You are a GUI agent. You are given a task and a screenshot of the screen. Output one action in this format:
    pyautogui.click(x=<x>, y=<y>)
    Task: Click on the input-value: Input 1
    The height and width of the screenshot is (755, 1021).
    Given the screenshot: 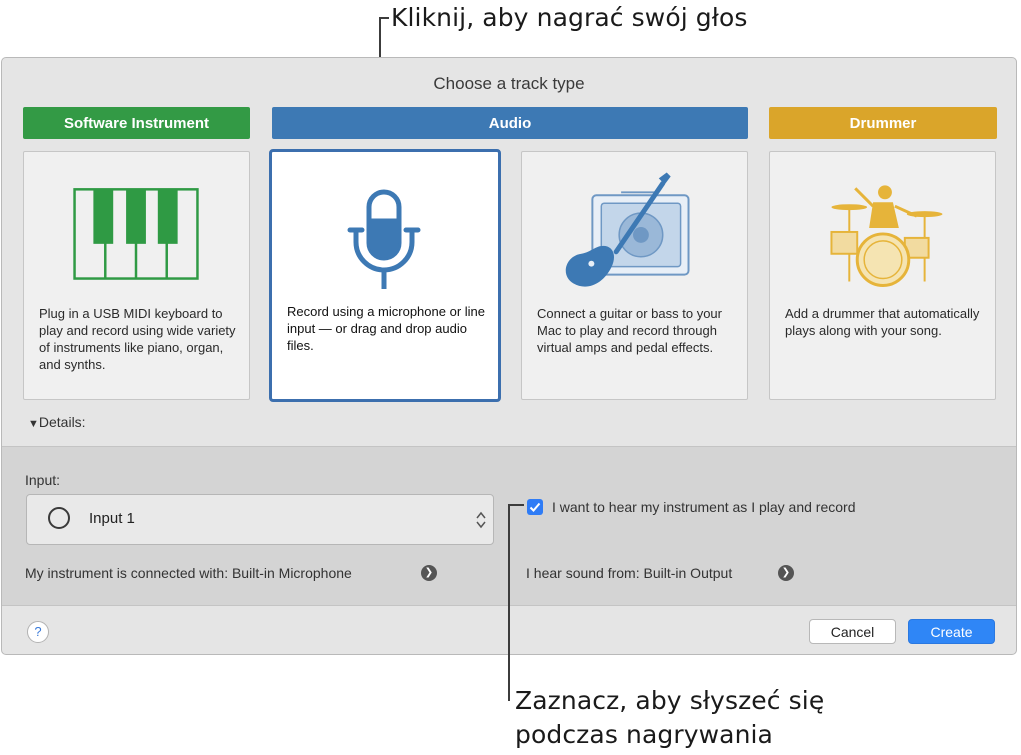 What is the action you would take?
    pyautogui.click(x=112, y=518)
    